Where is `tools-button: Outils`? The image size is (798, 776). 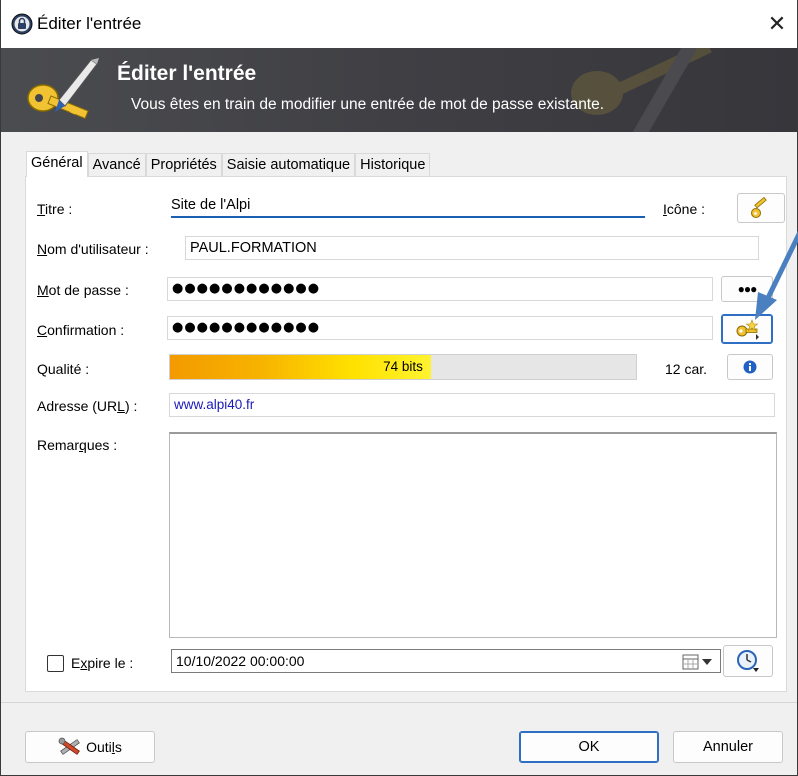 tools-button: Outils is located at coordinates (90, 747).